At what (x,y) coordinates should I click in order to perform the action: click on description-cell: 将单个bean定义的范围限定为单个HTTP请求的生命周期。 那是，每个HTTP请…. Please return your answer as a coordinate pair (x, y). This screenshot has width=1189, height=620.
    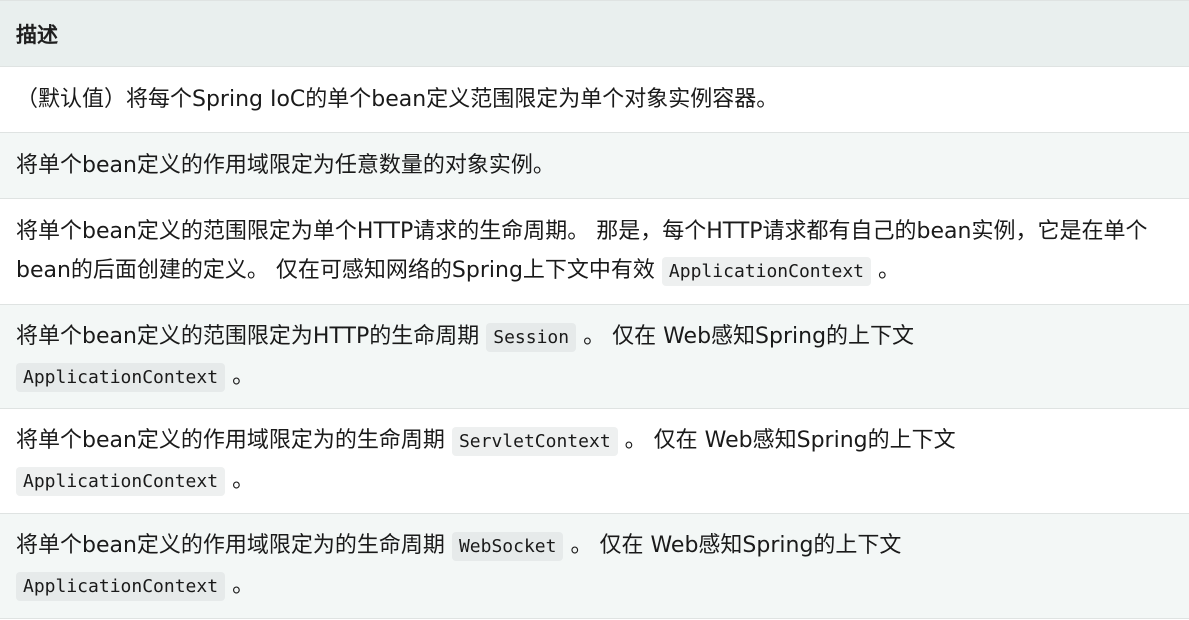
    Looking at the image, I should click on (594, 251).